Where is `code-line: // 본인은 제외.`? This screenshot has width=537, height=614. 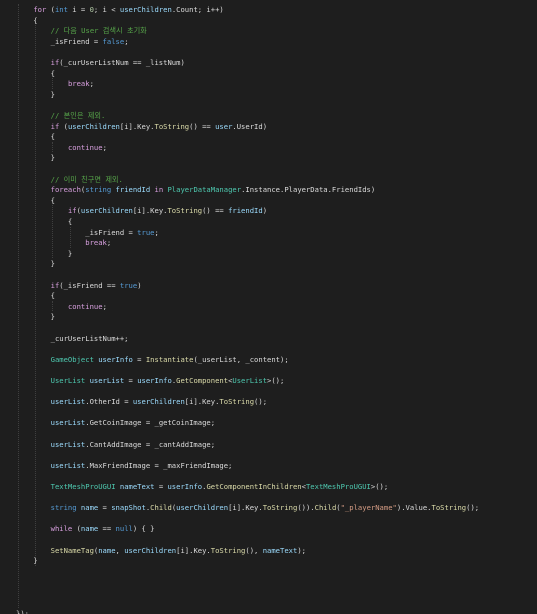
code-line: // 본인은 제외. is located at coordinates (61, 115).